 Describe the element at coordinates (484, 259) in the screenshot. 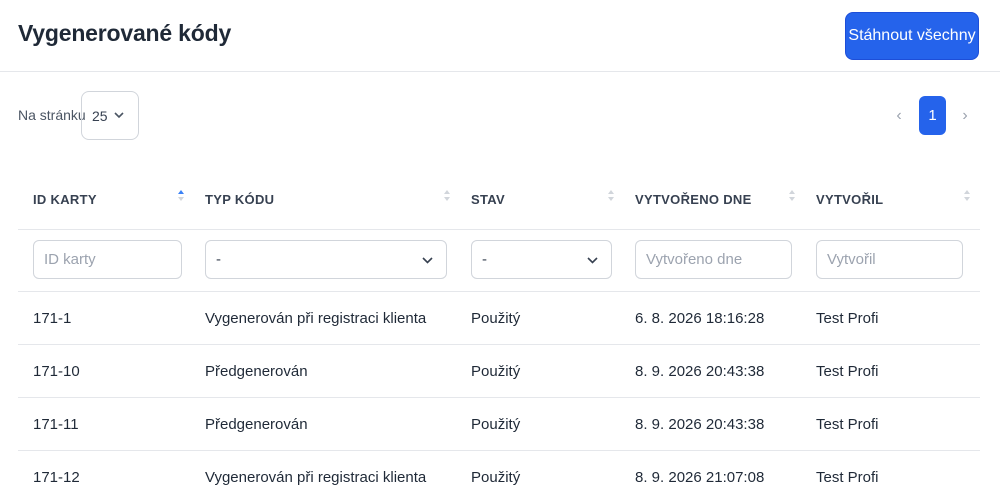

I see `status-filter-value: -` at that location.